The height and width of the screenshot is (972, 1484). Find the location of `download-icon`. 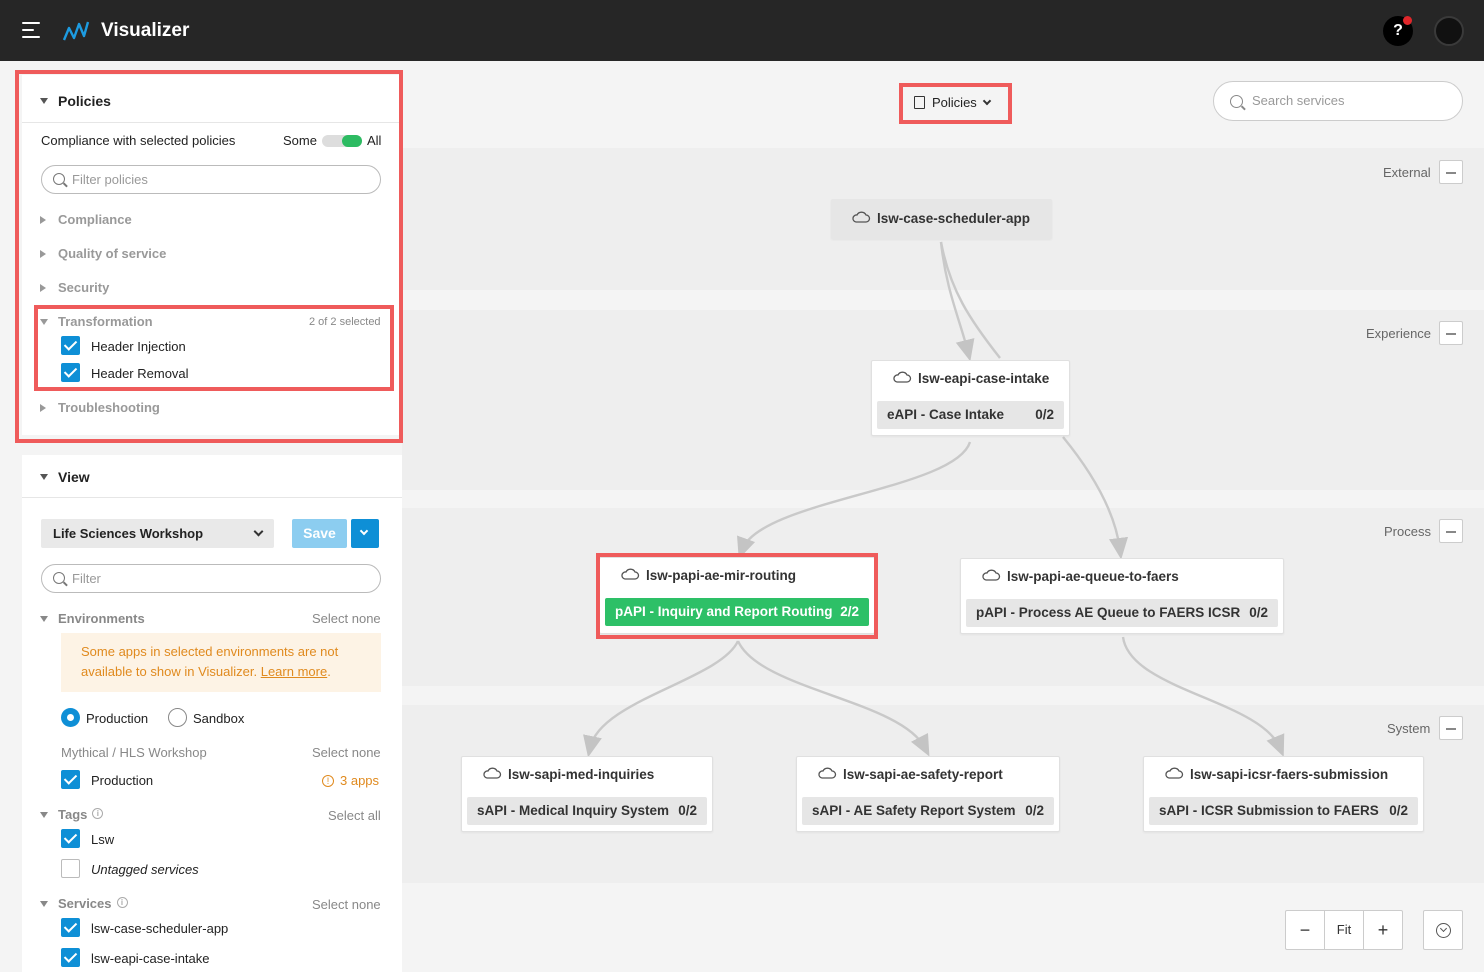

download-icon is located at coordinates (1443, 930).